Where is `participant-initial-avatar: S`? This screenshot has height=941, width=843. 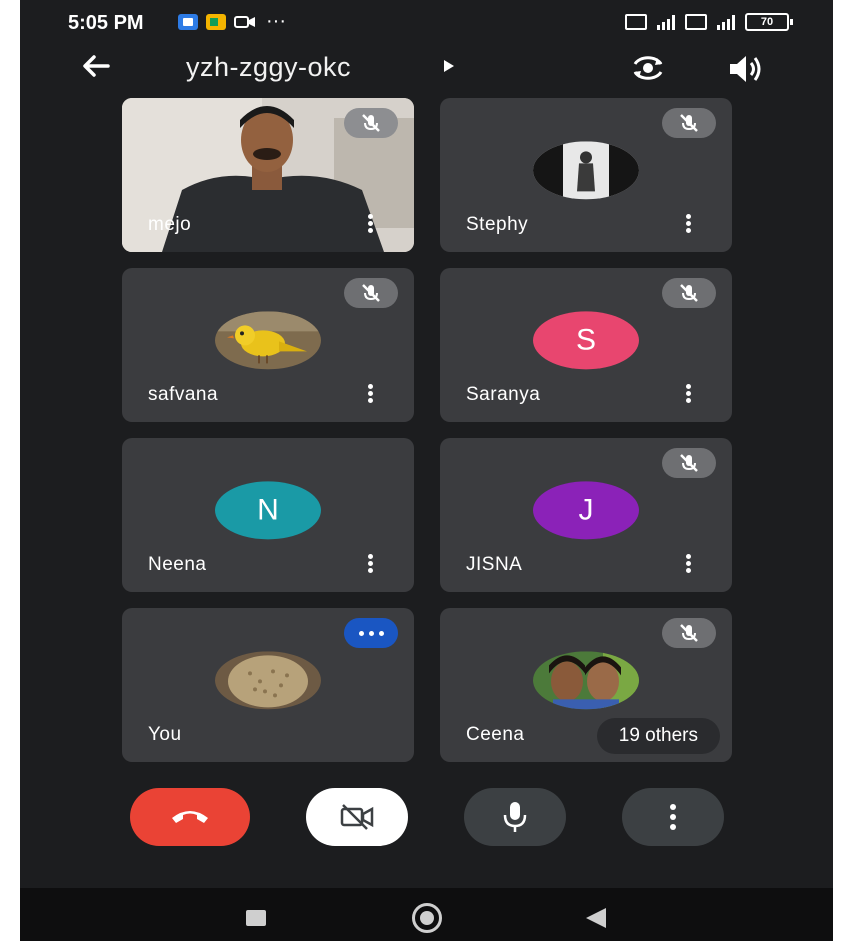 participant-initial-avatar: S is located at coordinates (586, 340).